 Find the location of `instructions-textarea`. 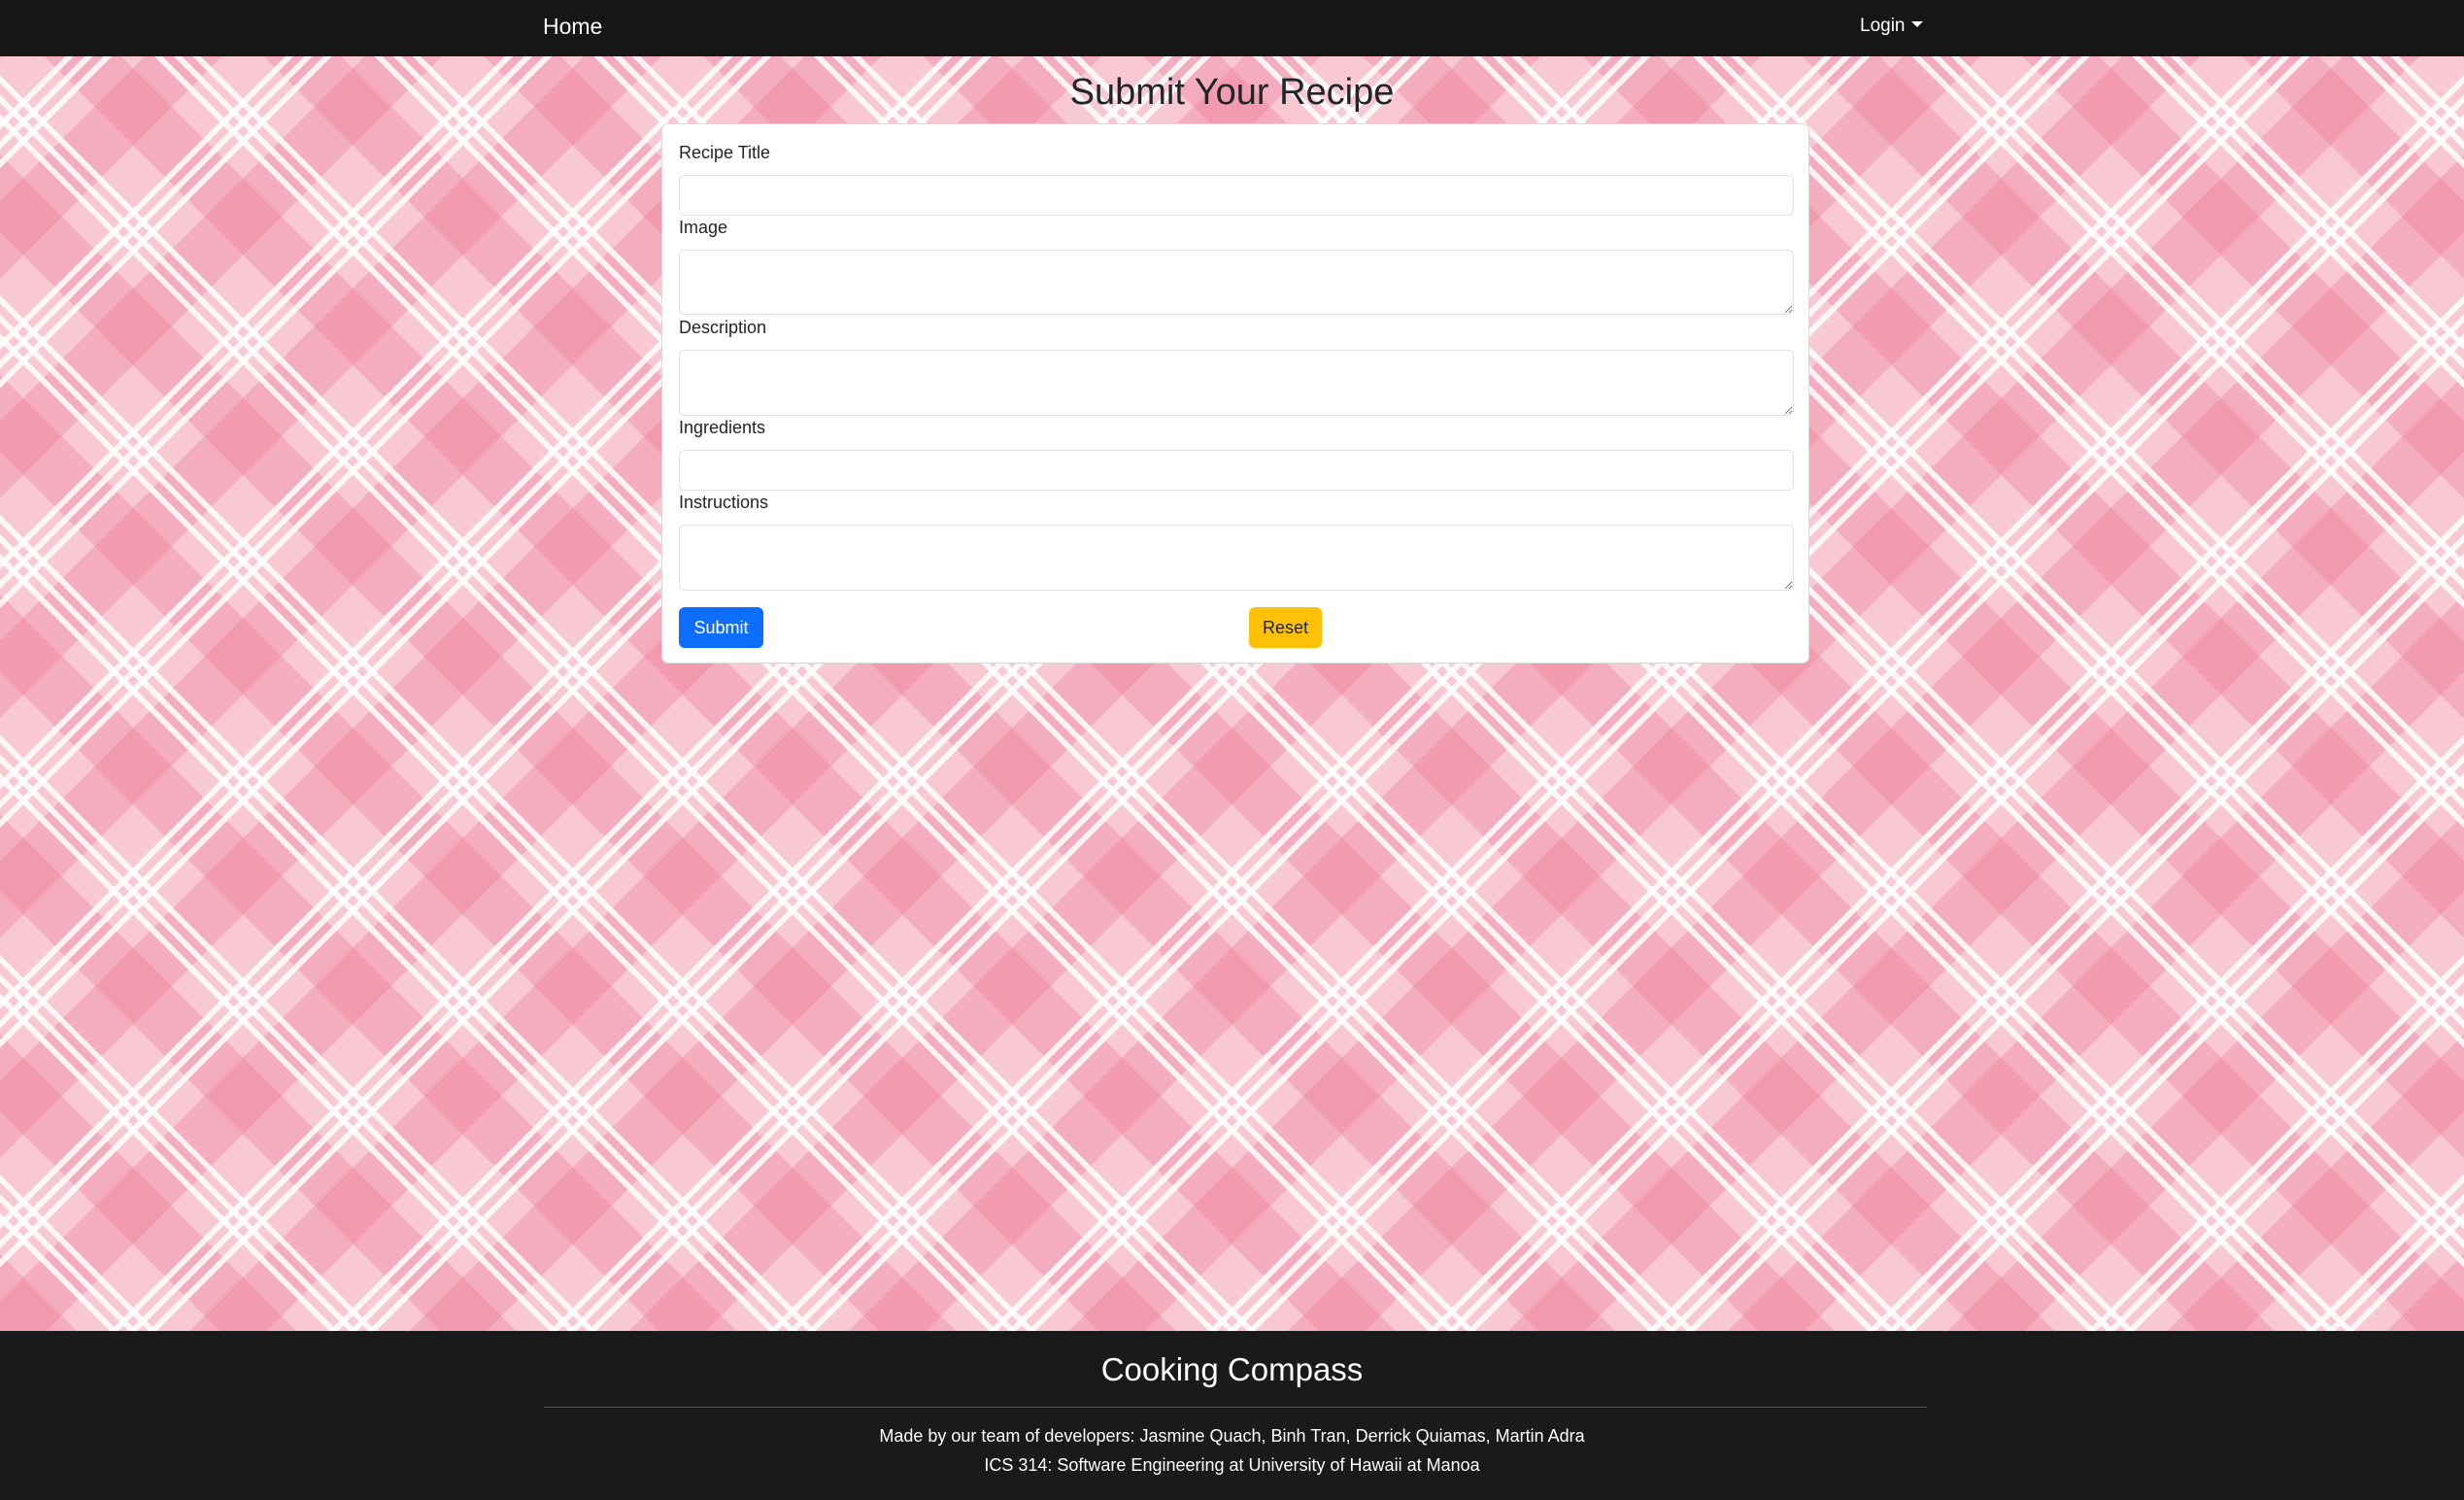

instructions-textarea is located at coordinates (1236, 558).